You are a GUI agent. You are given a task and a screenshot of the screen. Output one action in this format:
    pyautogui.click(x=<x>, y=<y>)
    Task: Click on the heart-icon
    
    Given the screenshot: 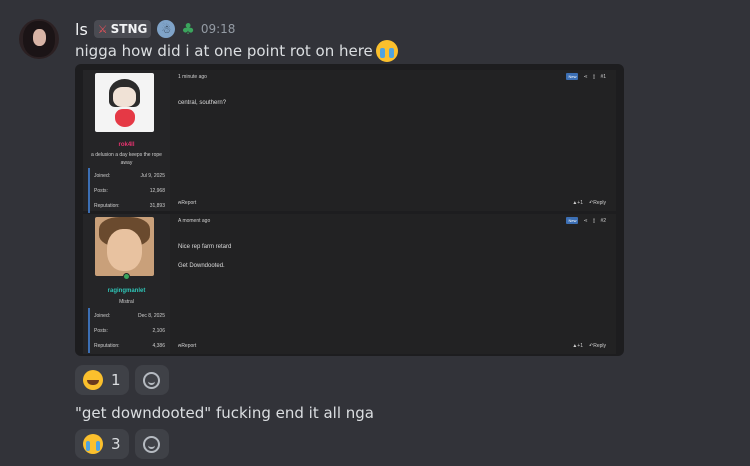 What is the action you would take?
    pyautogui.click(x=125, y=118)
    